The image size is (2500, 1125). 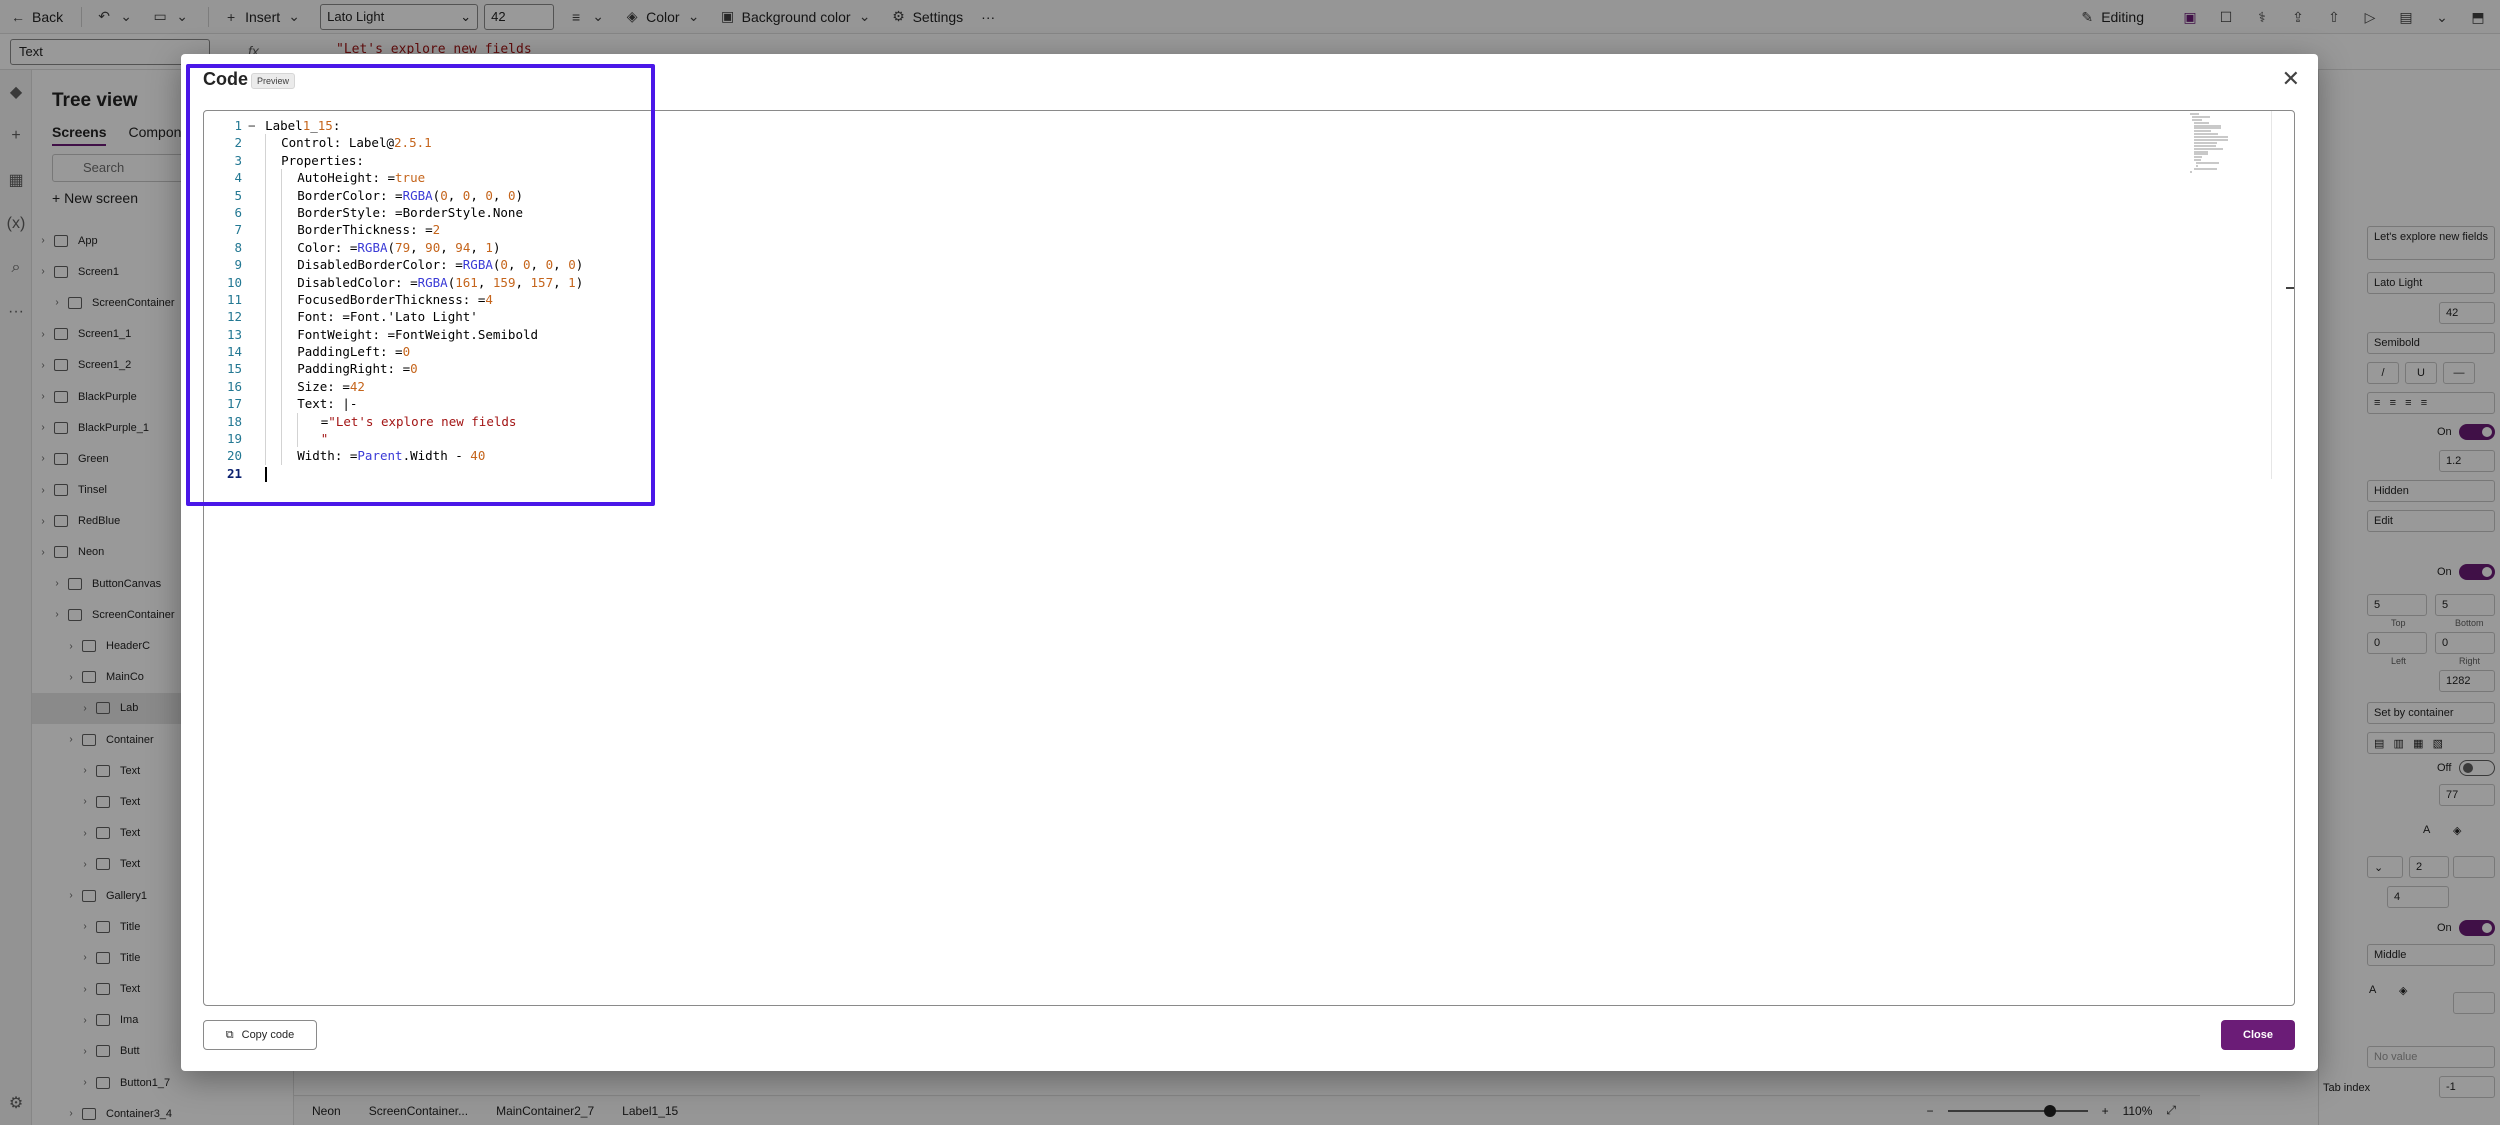 I want to click on copy-code-button: ⧉ Copy code, so click(x=260, y=1035).